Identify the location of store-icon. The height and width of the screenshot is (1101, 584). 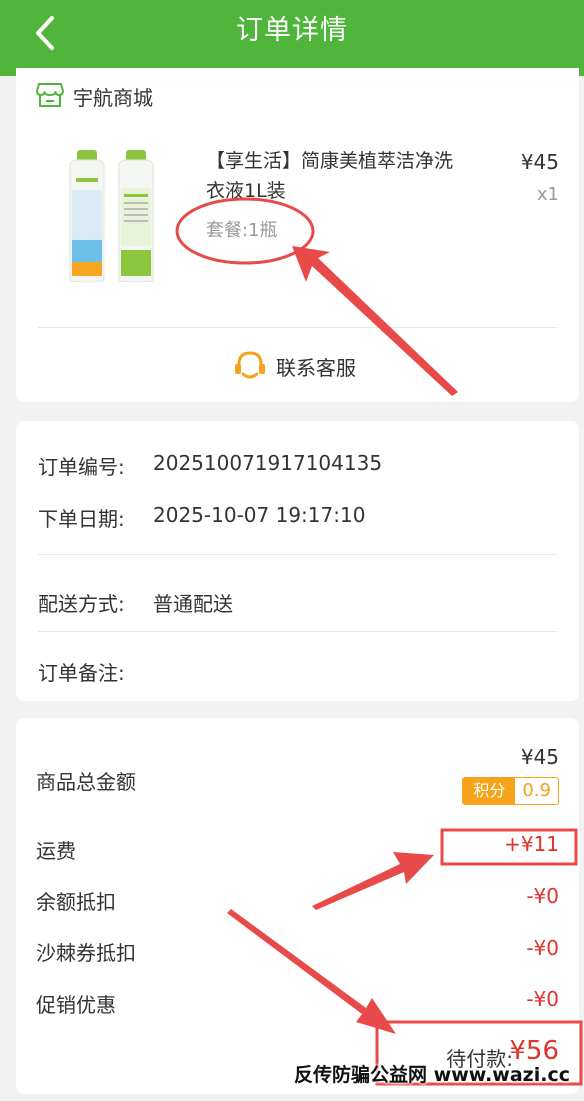
(50, 95).